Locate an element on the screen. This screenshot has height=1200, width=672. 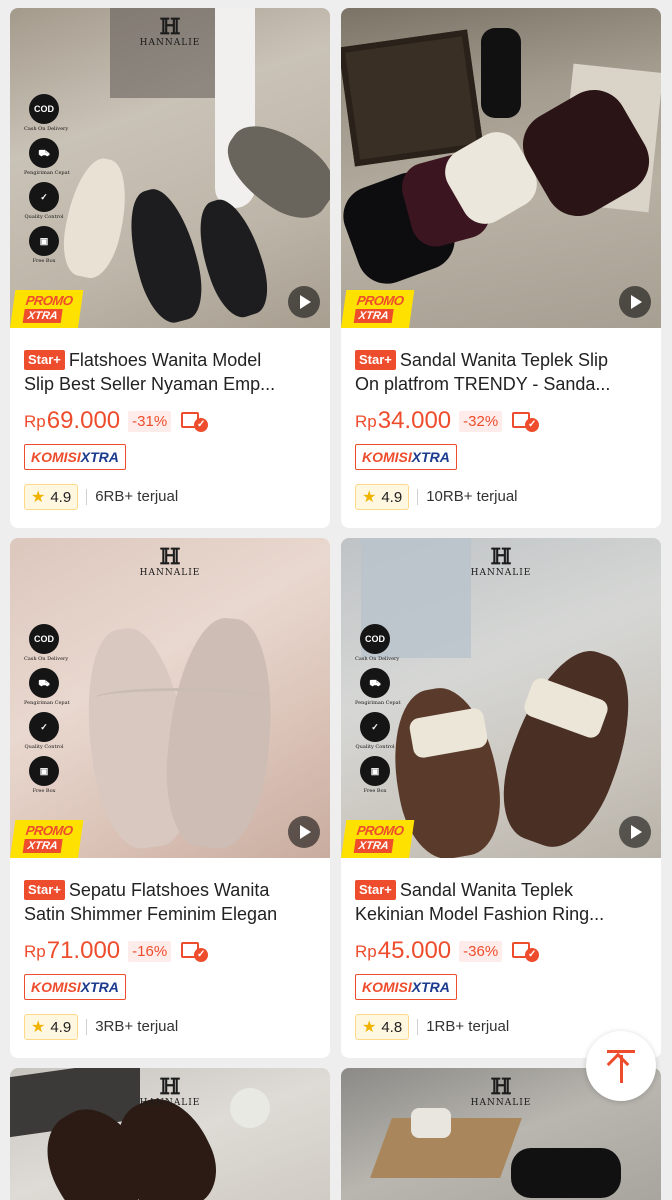
product-price: 71.000 is located at coordinates (83, 950).